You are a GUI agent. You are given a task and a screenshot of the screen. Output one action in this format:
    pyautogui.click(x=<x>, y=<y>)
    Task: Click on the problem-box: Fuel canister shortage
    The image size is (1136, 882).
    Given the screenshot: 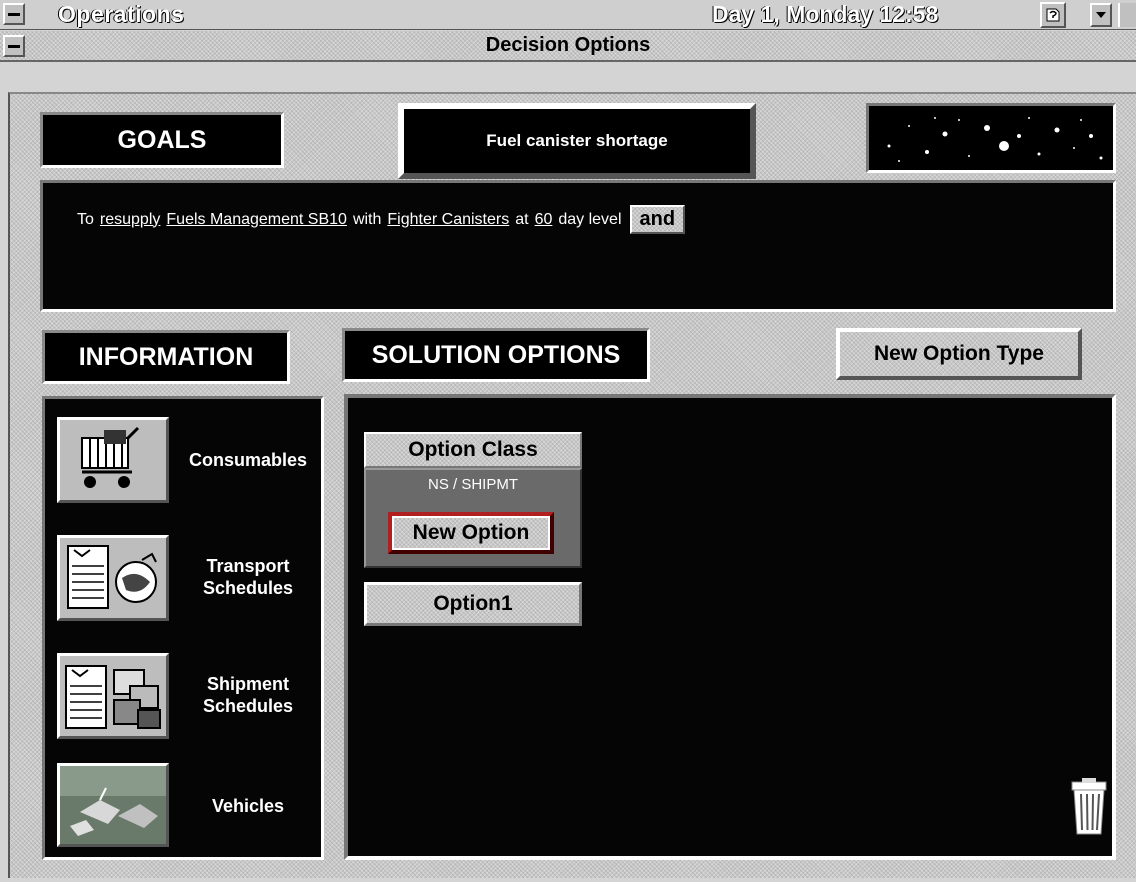 What is the action you would take?
    pyautogui.click(x=577, y=141)
    